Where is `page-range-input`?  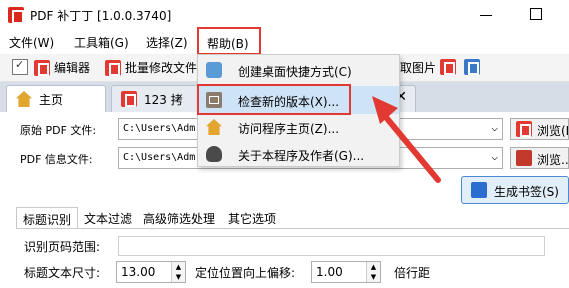
page-range-input is located at coordinates (331, 246).